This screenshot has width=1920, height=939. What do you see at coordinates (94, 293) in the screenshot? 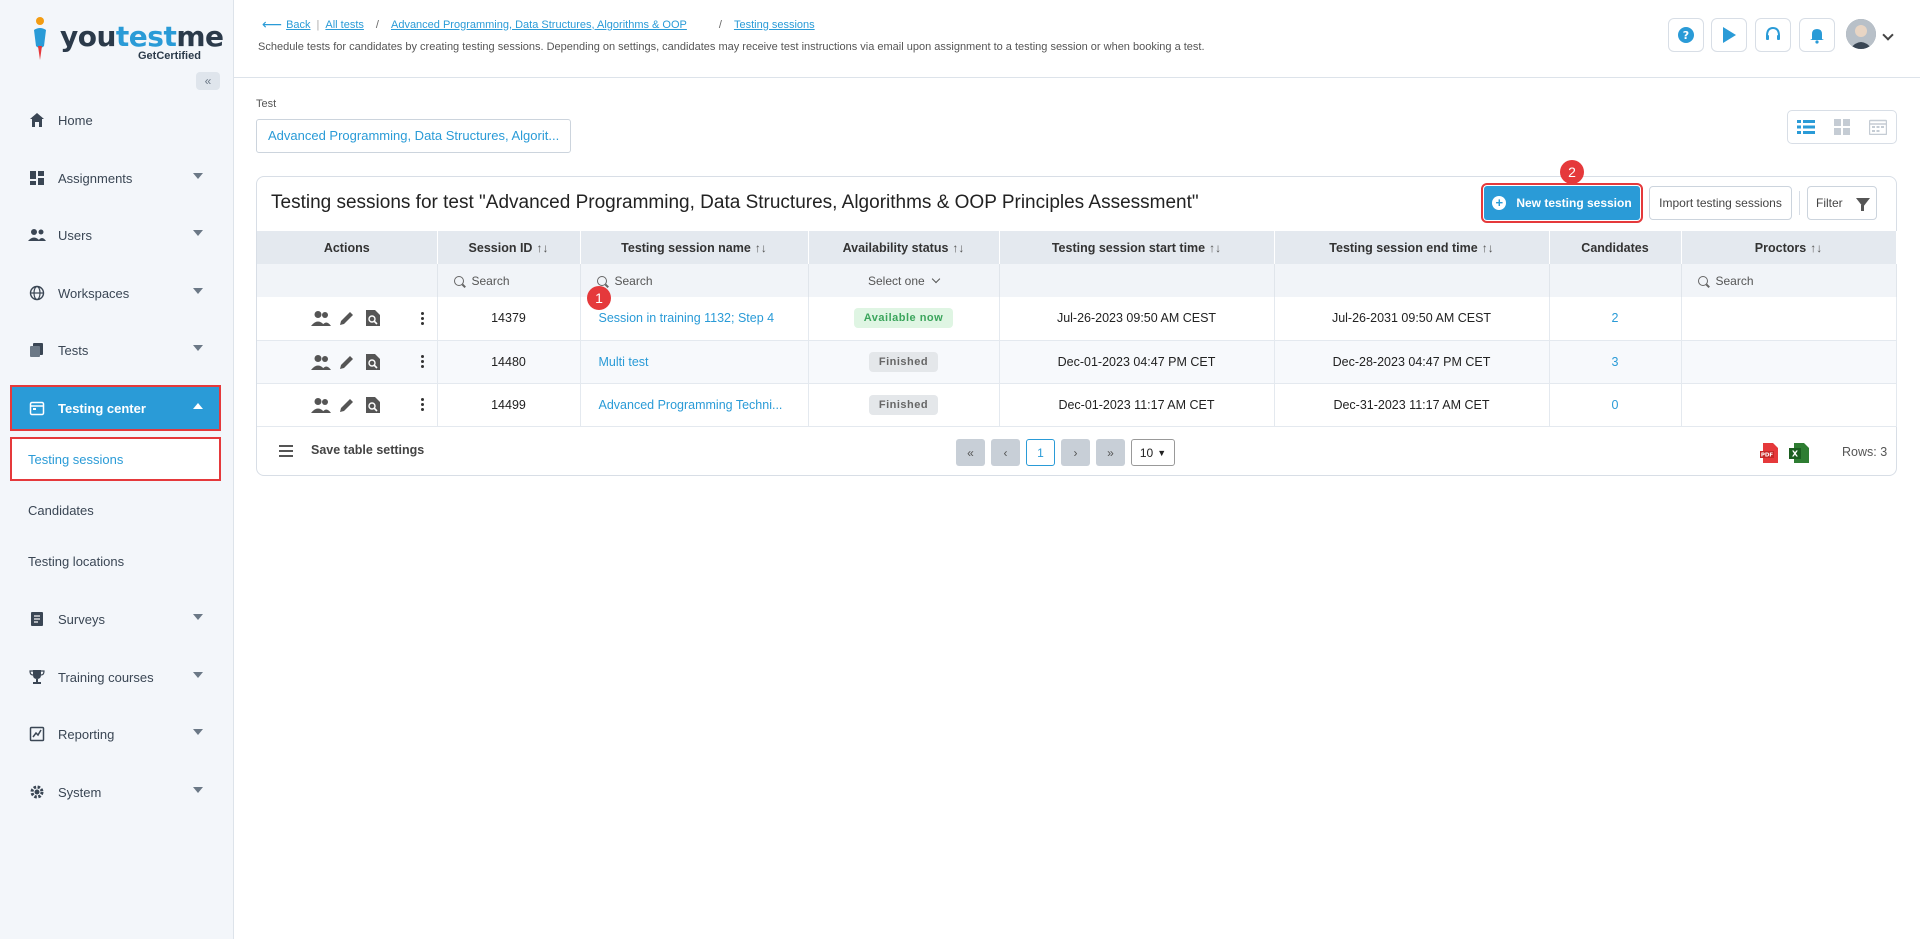
I see `sidebar-item-label: Workspaces` at bounding box center [94, 293].